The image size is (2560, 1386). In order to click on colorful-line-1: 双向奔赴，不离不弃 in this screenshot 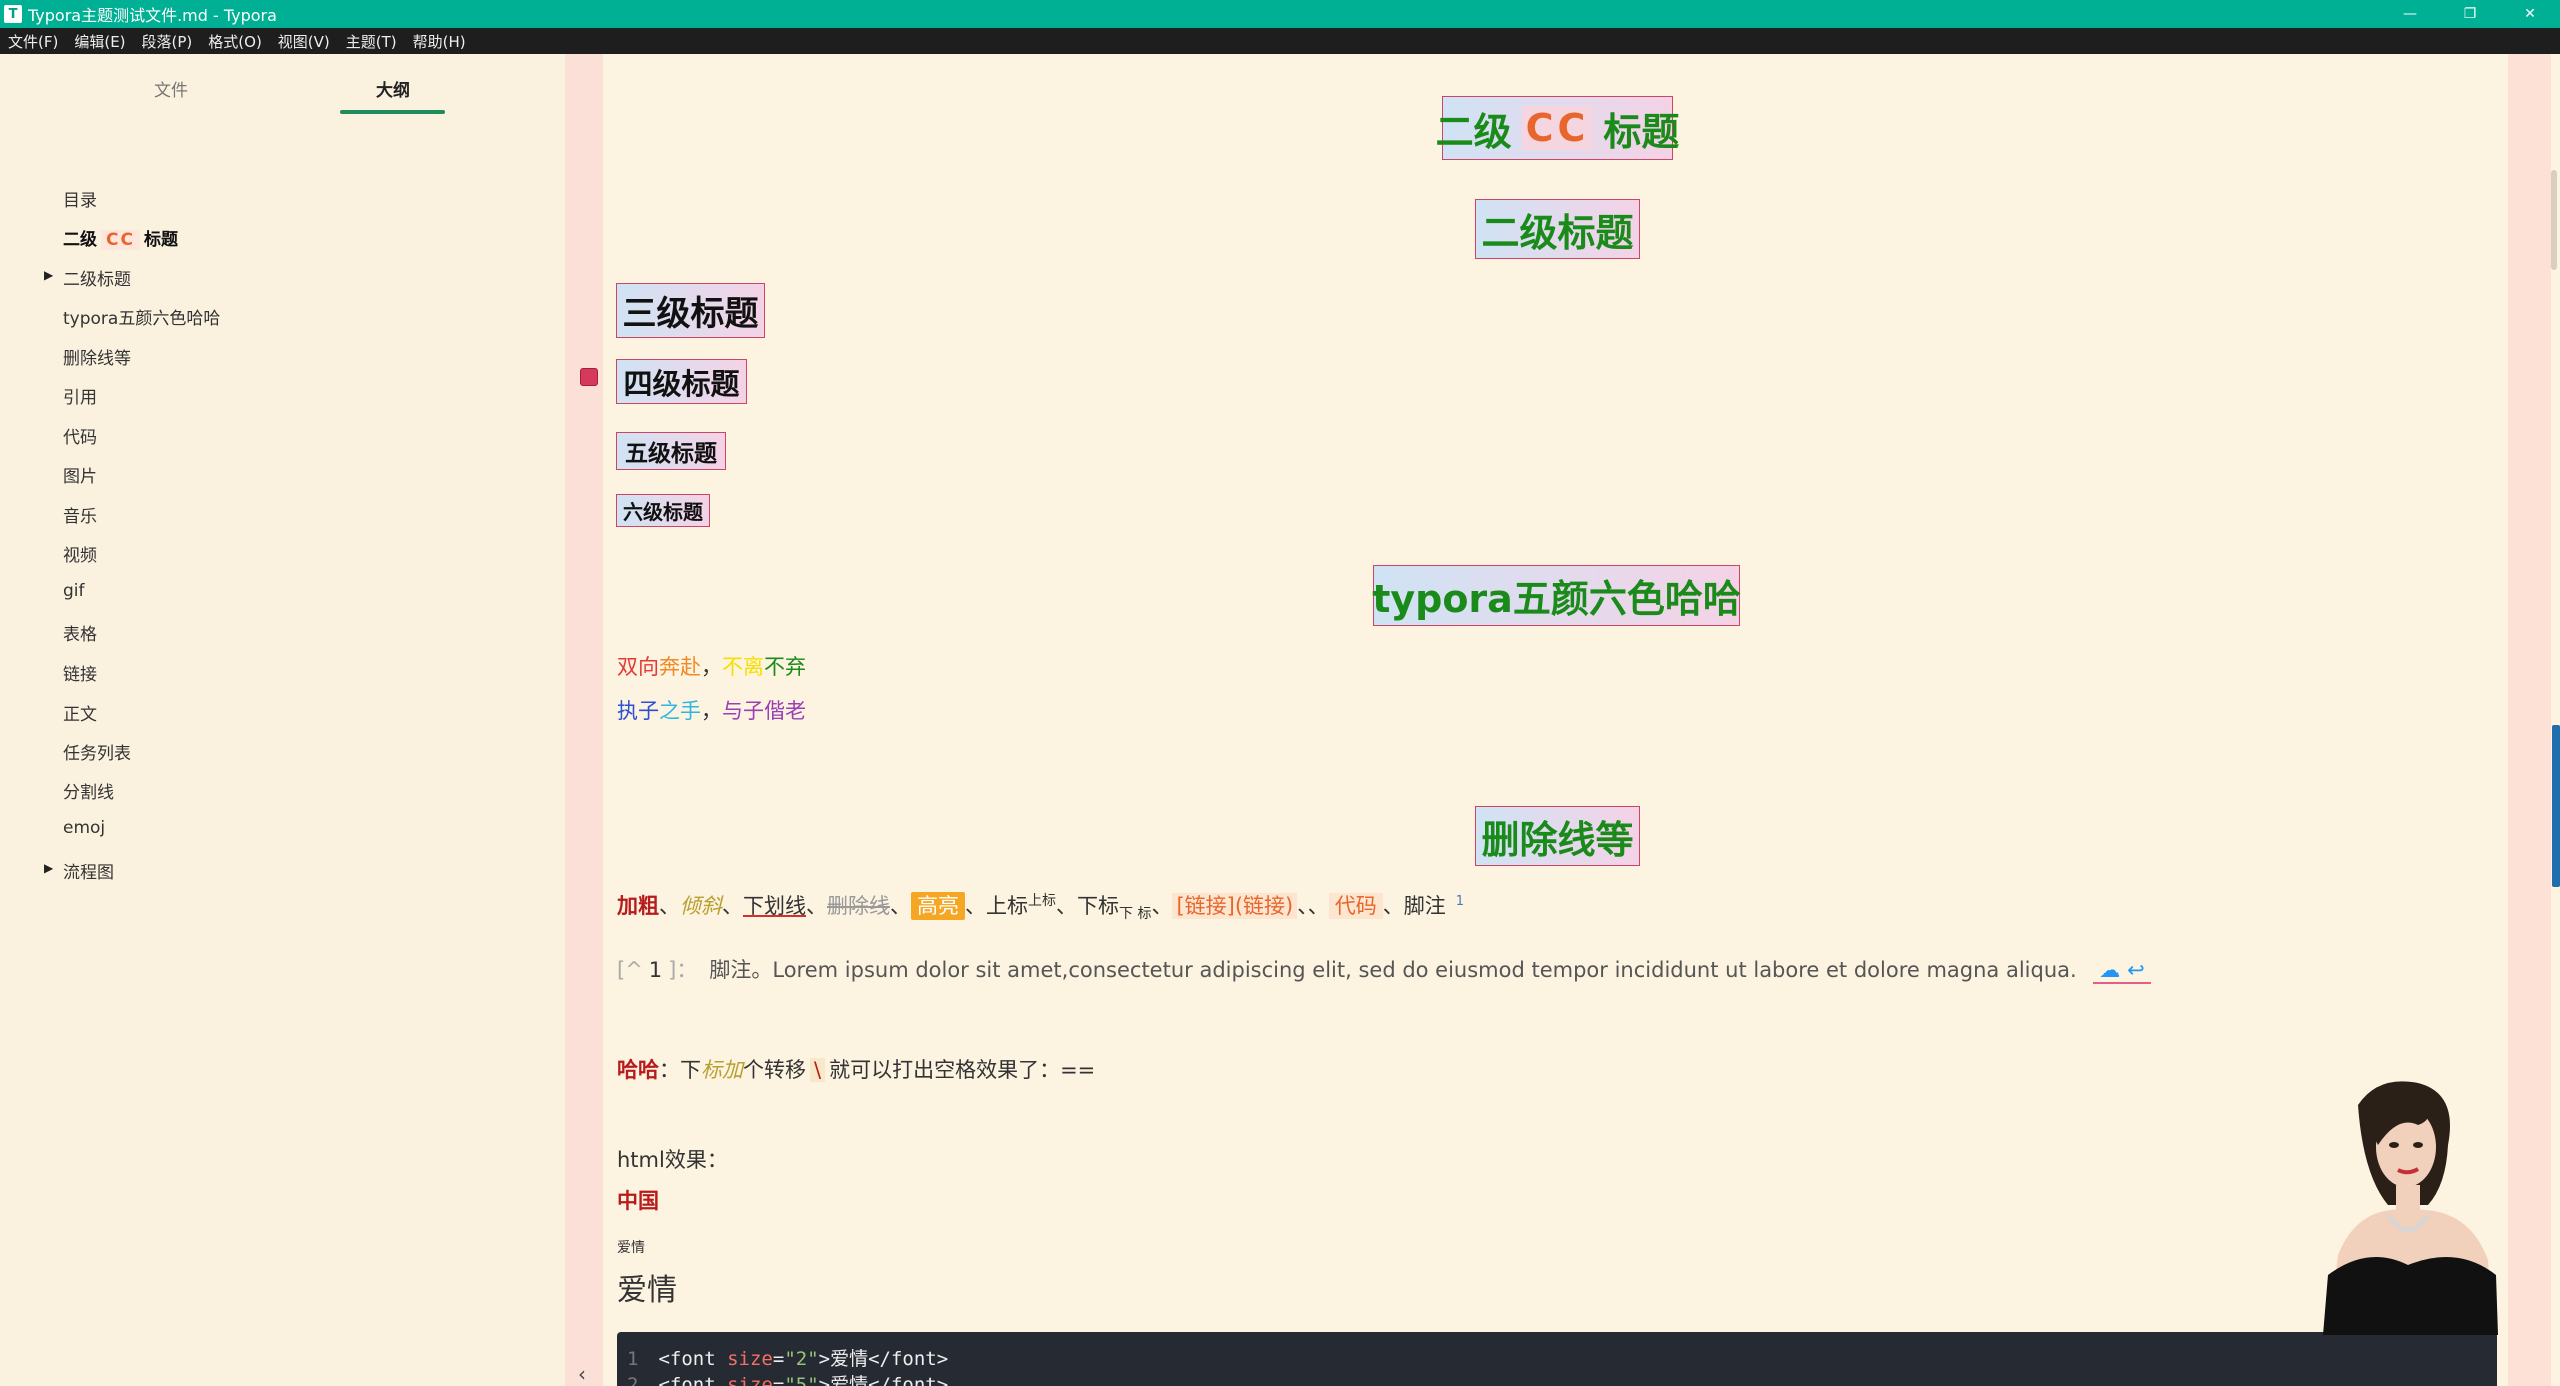, I will do `click(711, 666)`.